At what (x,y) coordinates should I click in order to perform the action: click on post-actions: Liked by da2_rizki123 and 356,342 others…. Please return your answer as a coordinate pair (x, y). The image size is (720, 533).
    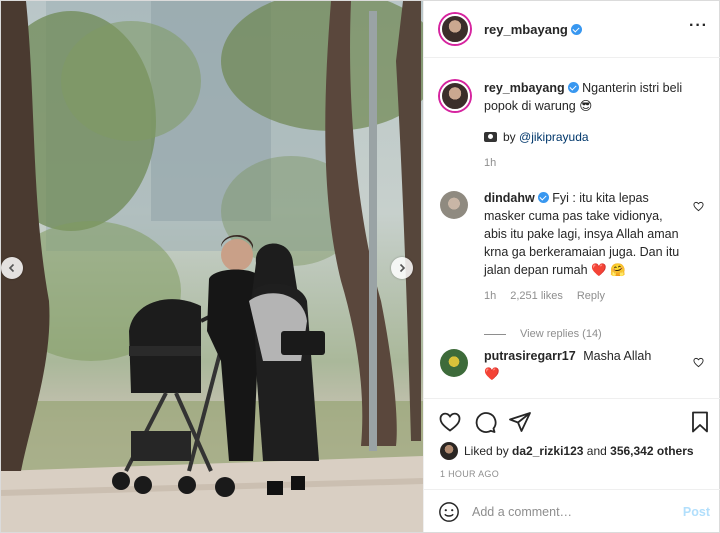
    Looking at the image, I should click on (572, 465).